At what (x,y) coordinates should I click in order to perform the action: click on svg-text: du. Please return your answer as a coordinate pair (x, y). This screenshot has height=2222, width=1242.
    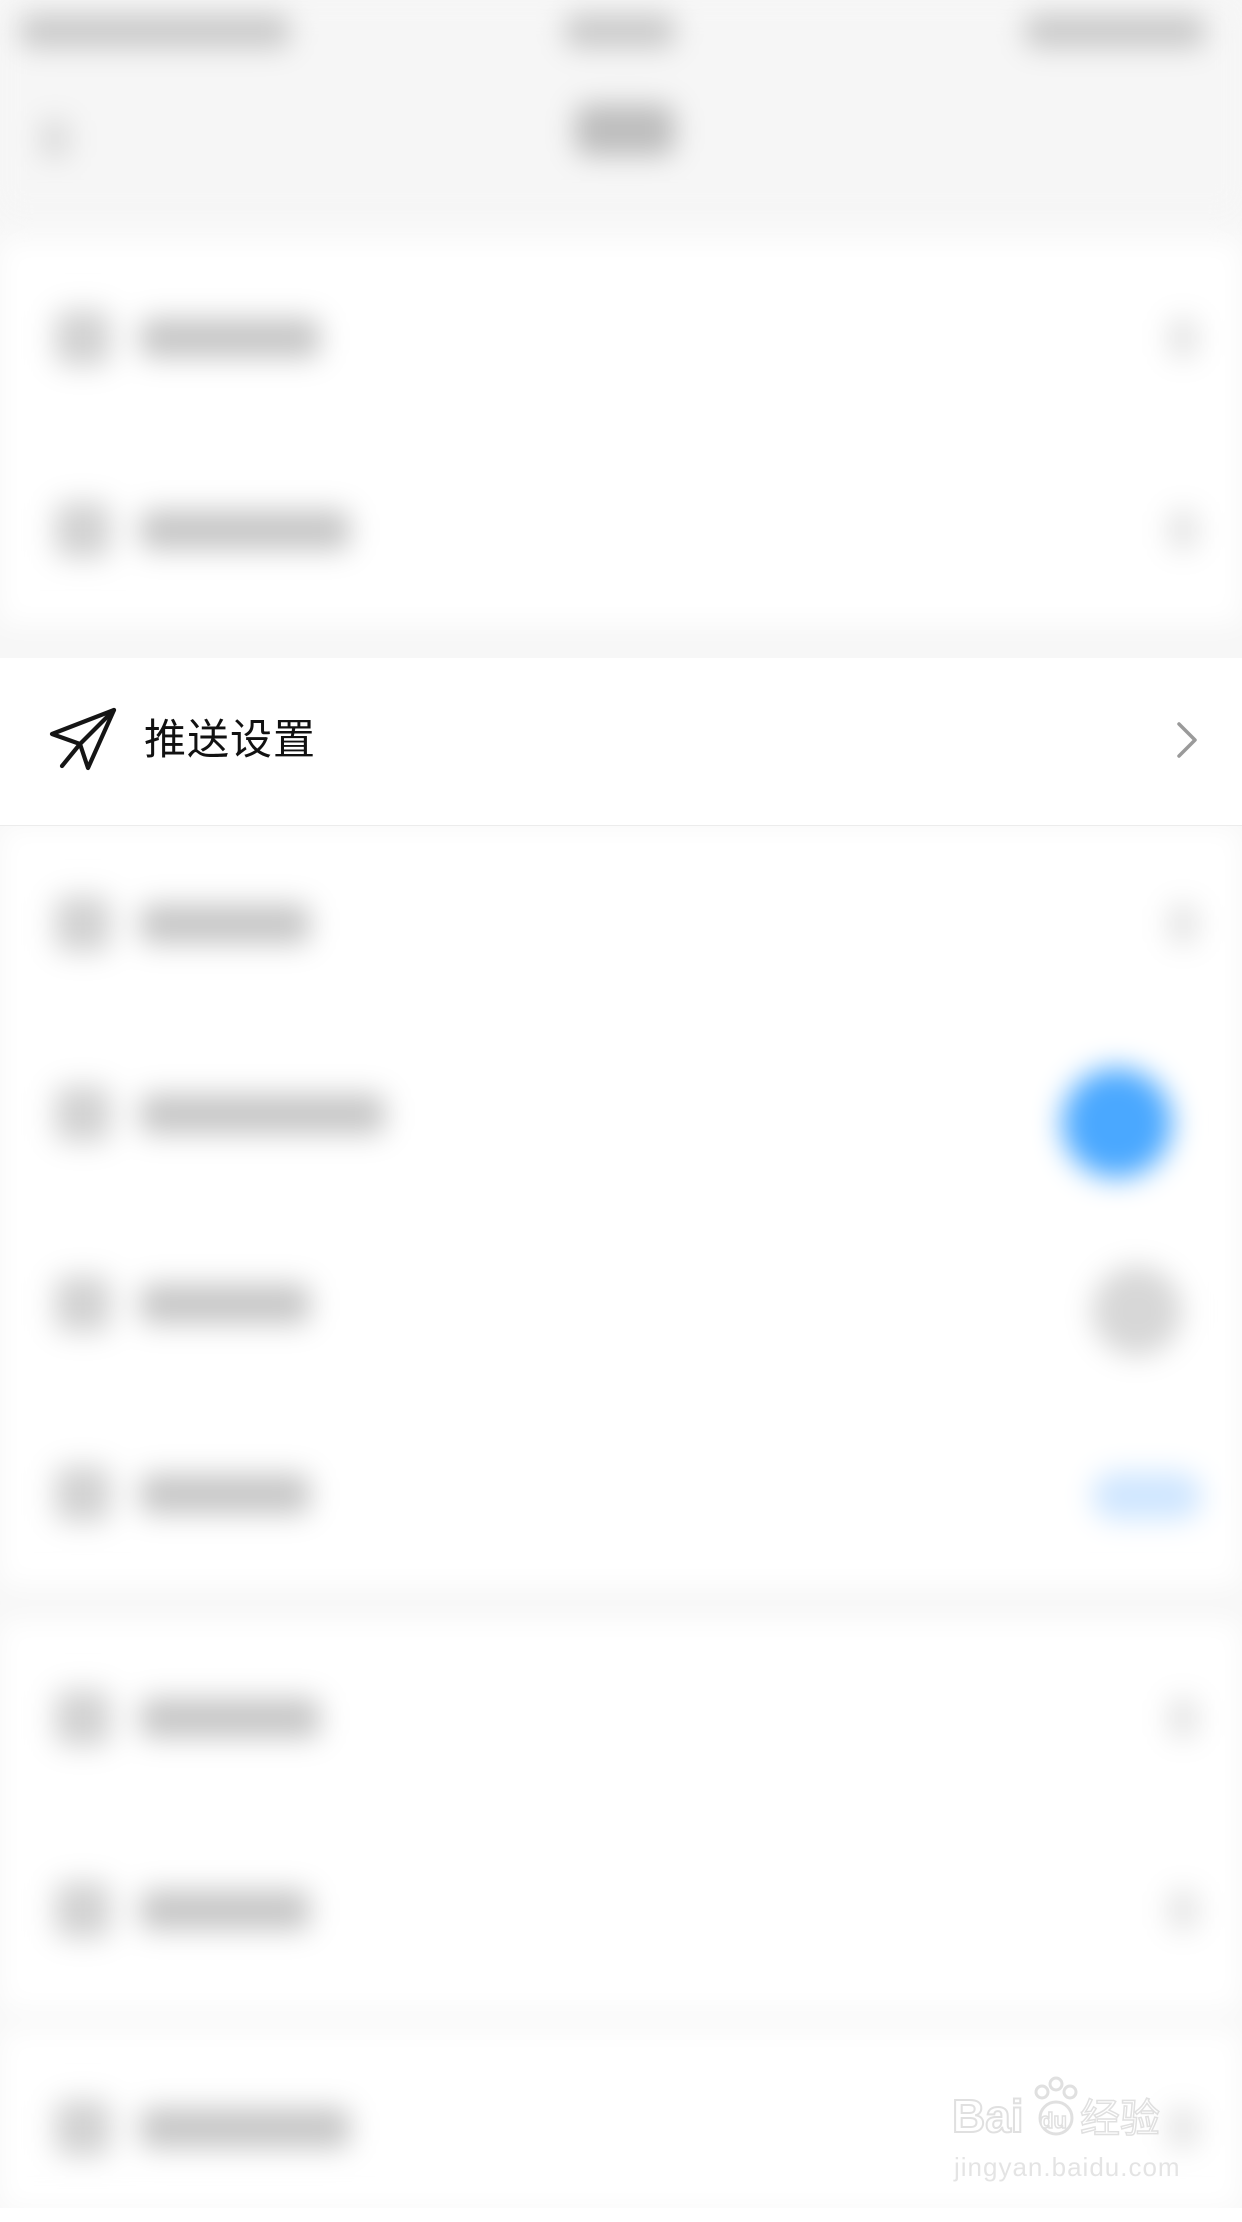
    Looking at the image, I should click on (1053, 2120).